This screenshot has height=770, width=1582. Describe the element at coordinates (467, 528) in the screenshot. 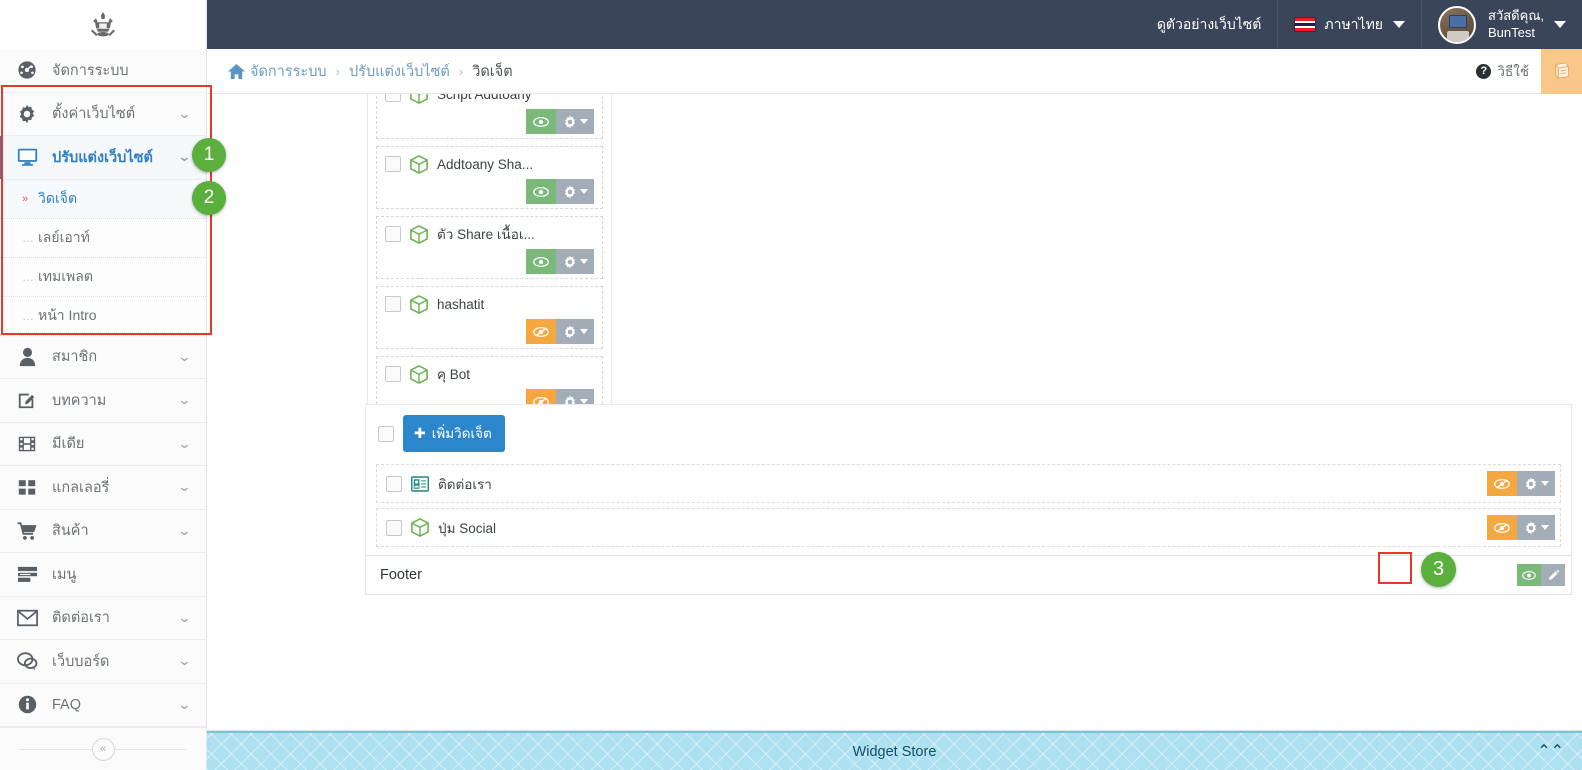

I see `widget-name: ปุ่ม Social` at that location.